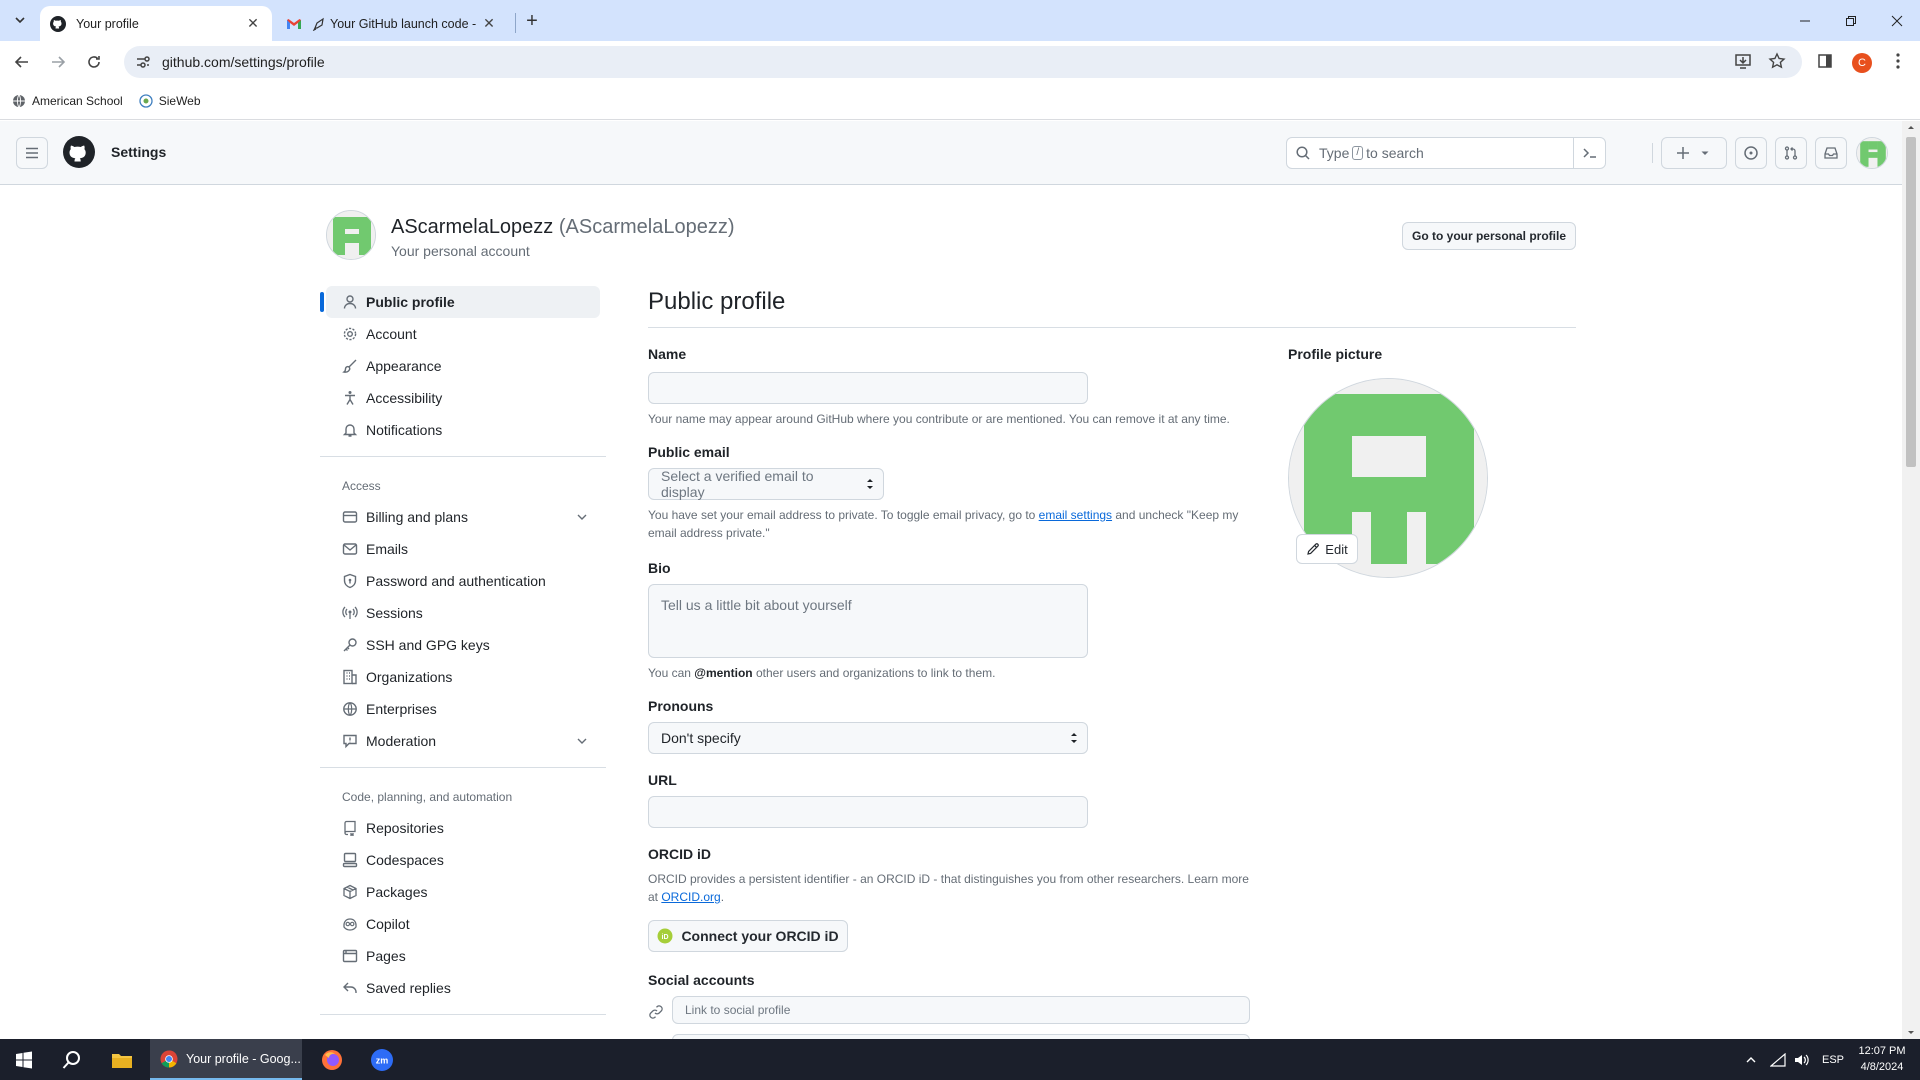  What do you see at coordinates (1791, 153) in the screenshot?
I see `pull-requests-button` at bounding box center [1791, 153].